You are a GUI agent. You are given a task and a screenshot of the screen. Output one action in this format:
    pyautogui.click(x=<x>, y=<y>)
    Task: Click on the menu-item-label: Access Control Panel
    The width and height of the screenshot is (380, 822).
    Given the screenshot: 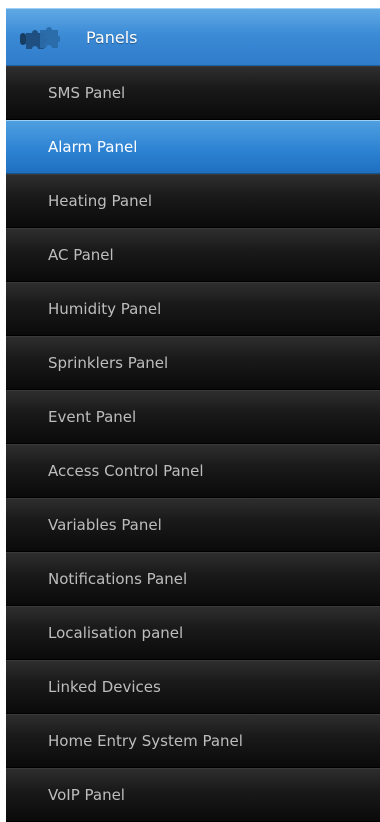 What is the action you would take?
    pyautogui.click(x=126, y=471)
    